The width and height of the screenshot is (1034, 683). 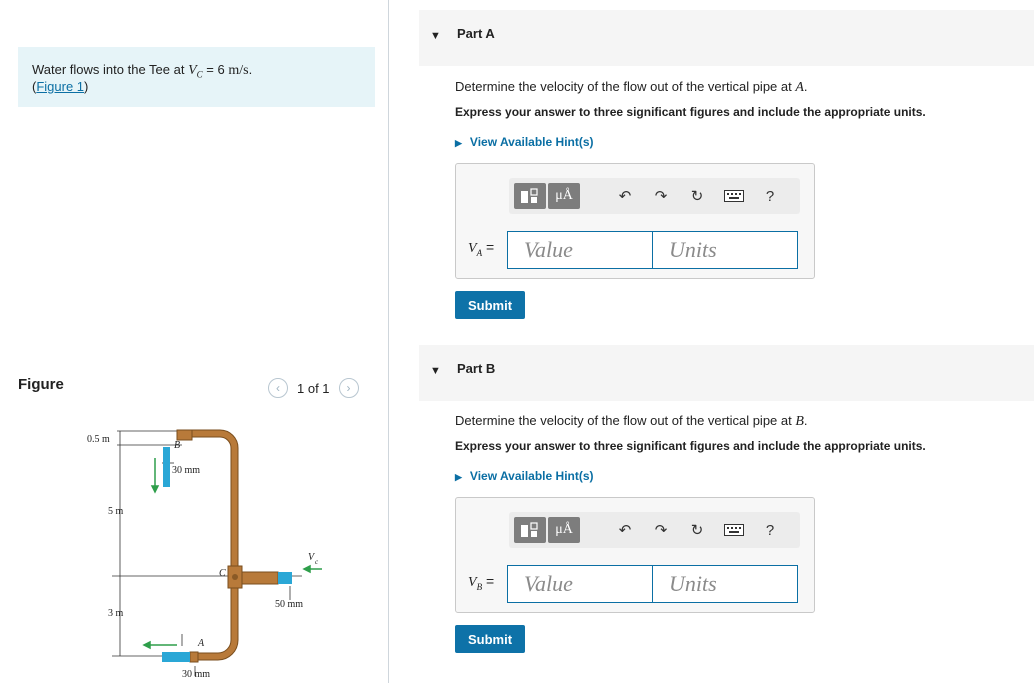 I want to click on chevron-left-icon: ‹, so click(x=278, y=388).